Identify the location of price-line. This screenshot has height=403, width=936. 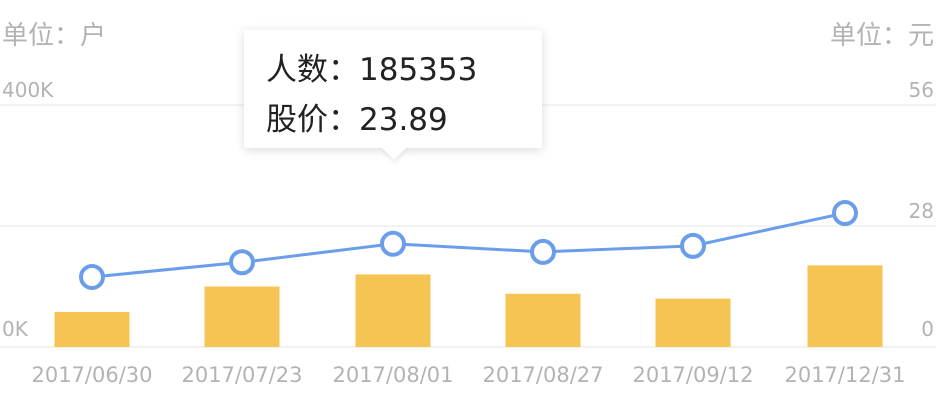
(468, 245).